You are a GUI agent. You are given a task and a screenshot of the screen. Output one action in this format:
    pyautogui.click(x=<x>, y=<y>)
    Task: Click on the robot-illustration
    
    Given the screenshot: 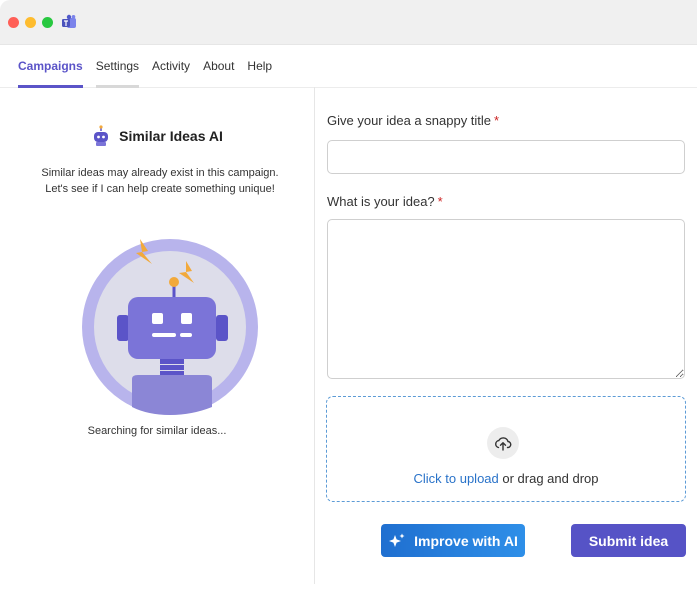 What is the action you would take?
    pyautogui.click(x=172, y=329)
    